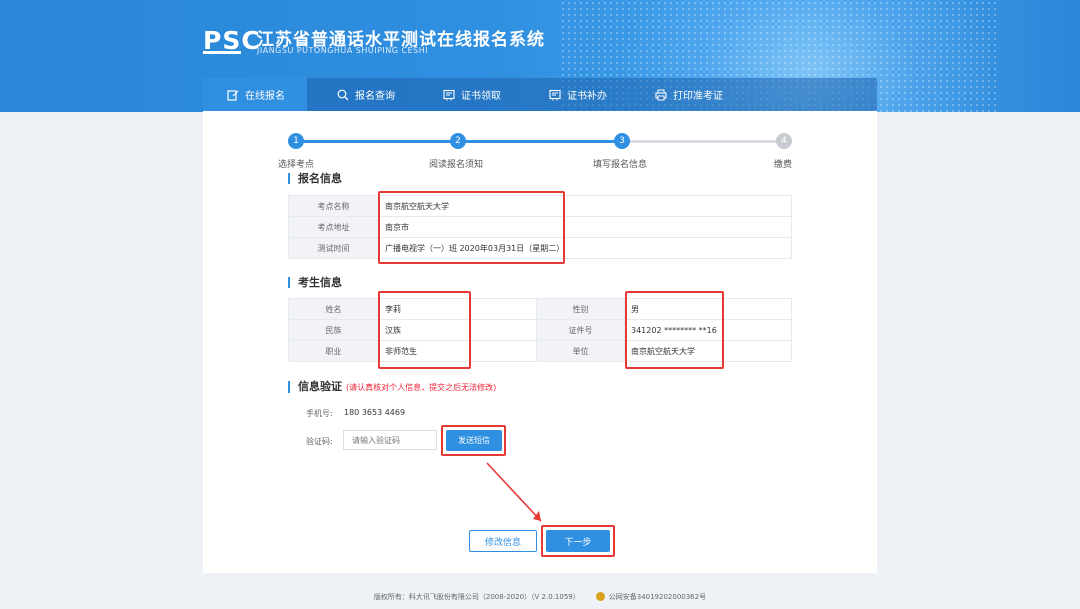  I want to click on registration-section-title: 报名信息, so click(315, 178).